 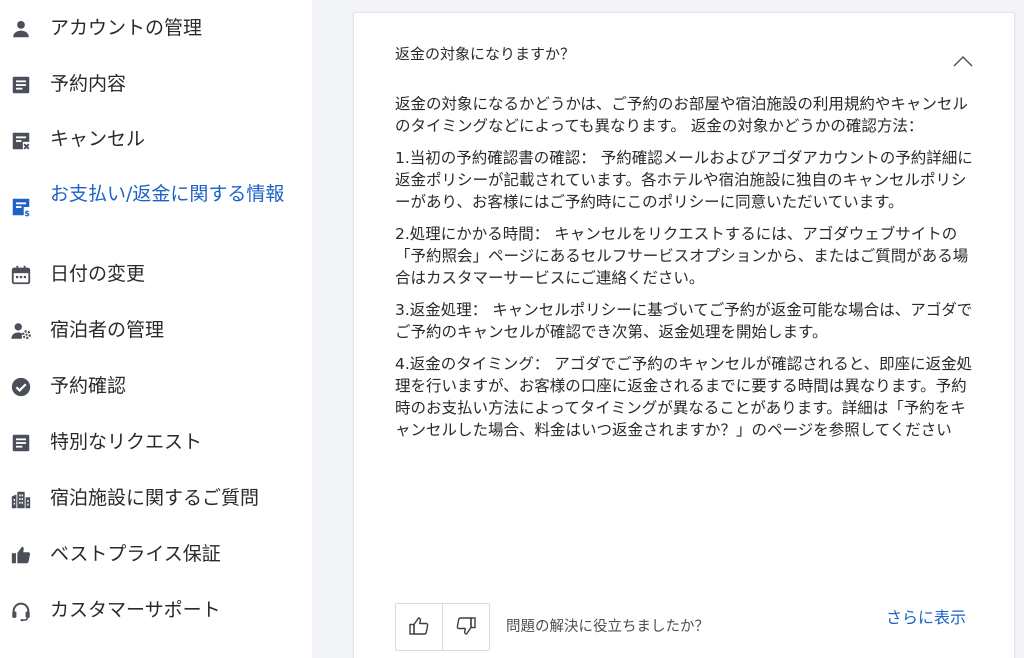 I want to click on sidebar-item-cancellation: キャンセル, so click(x=156, y=140).